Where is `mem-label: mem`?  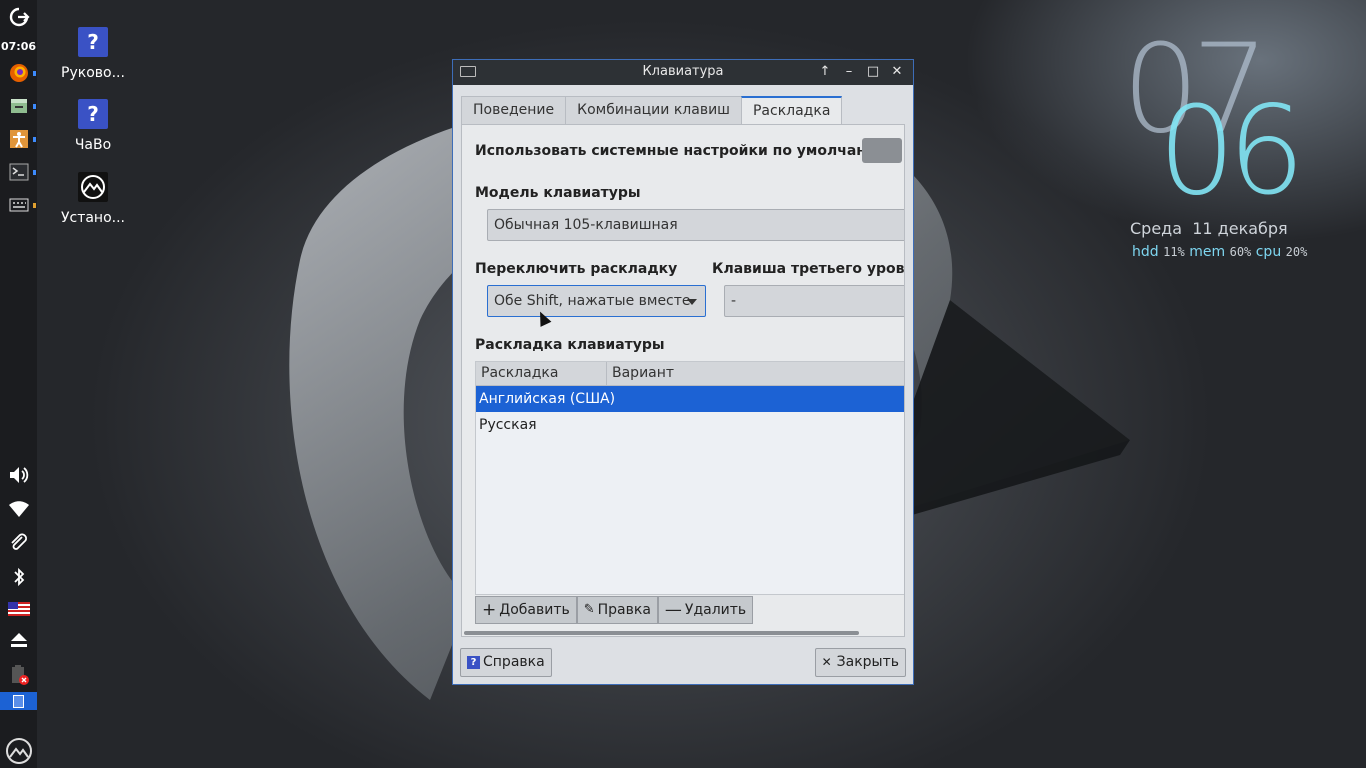
mem-label: mem is located at coordinates (1207, 252).